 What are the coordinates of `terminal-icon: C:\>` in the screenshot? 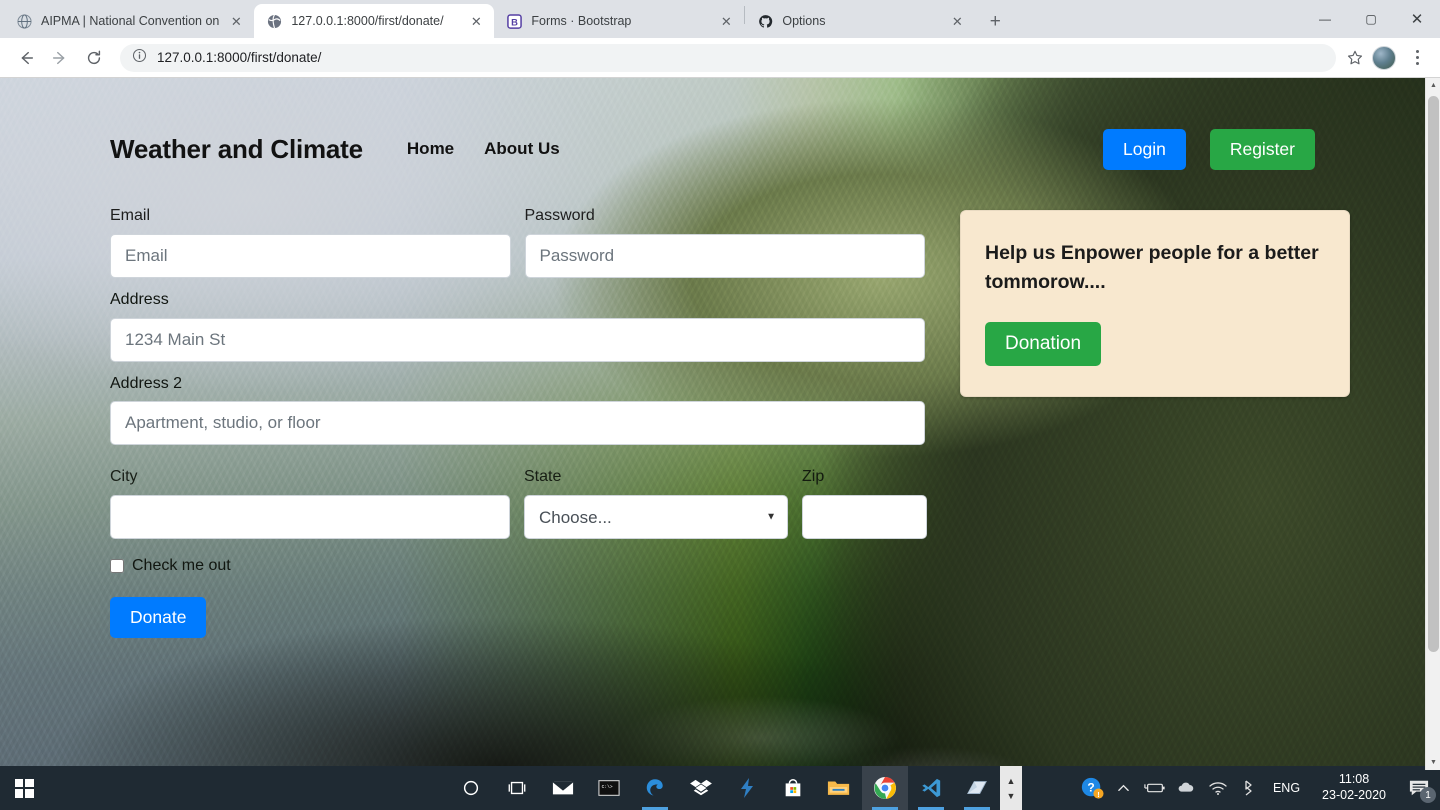 It's located at (609, 788).